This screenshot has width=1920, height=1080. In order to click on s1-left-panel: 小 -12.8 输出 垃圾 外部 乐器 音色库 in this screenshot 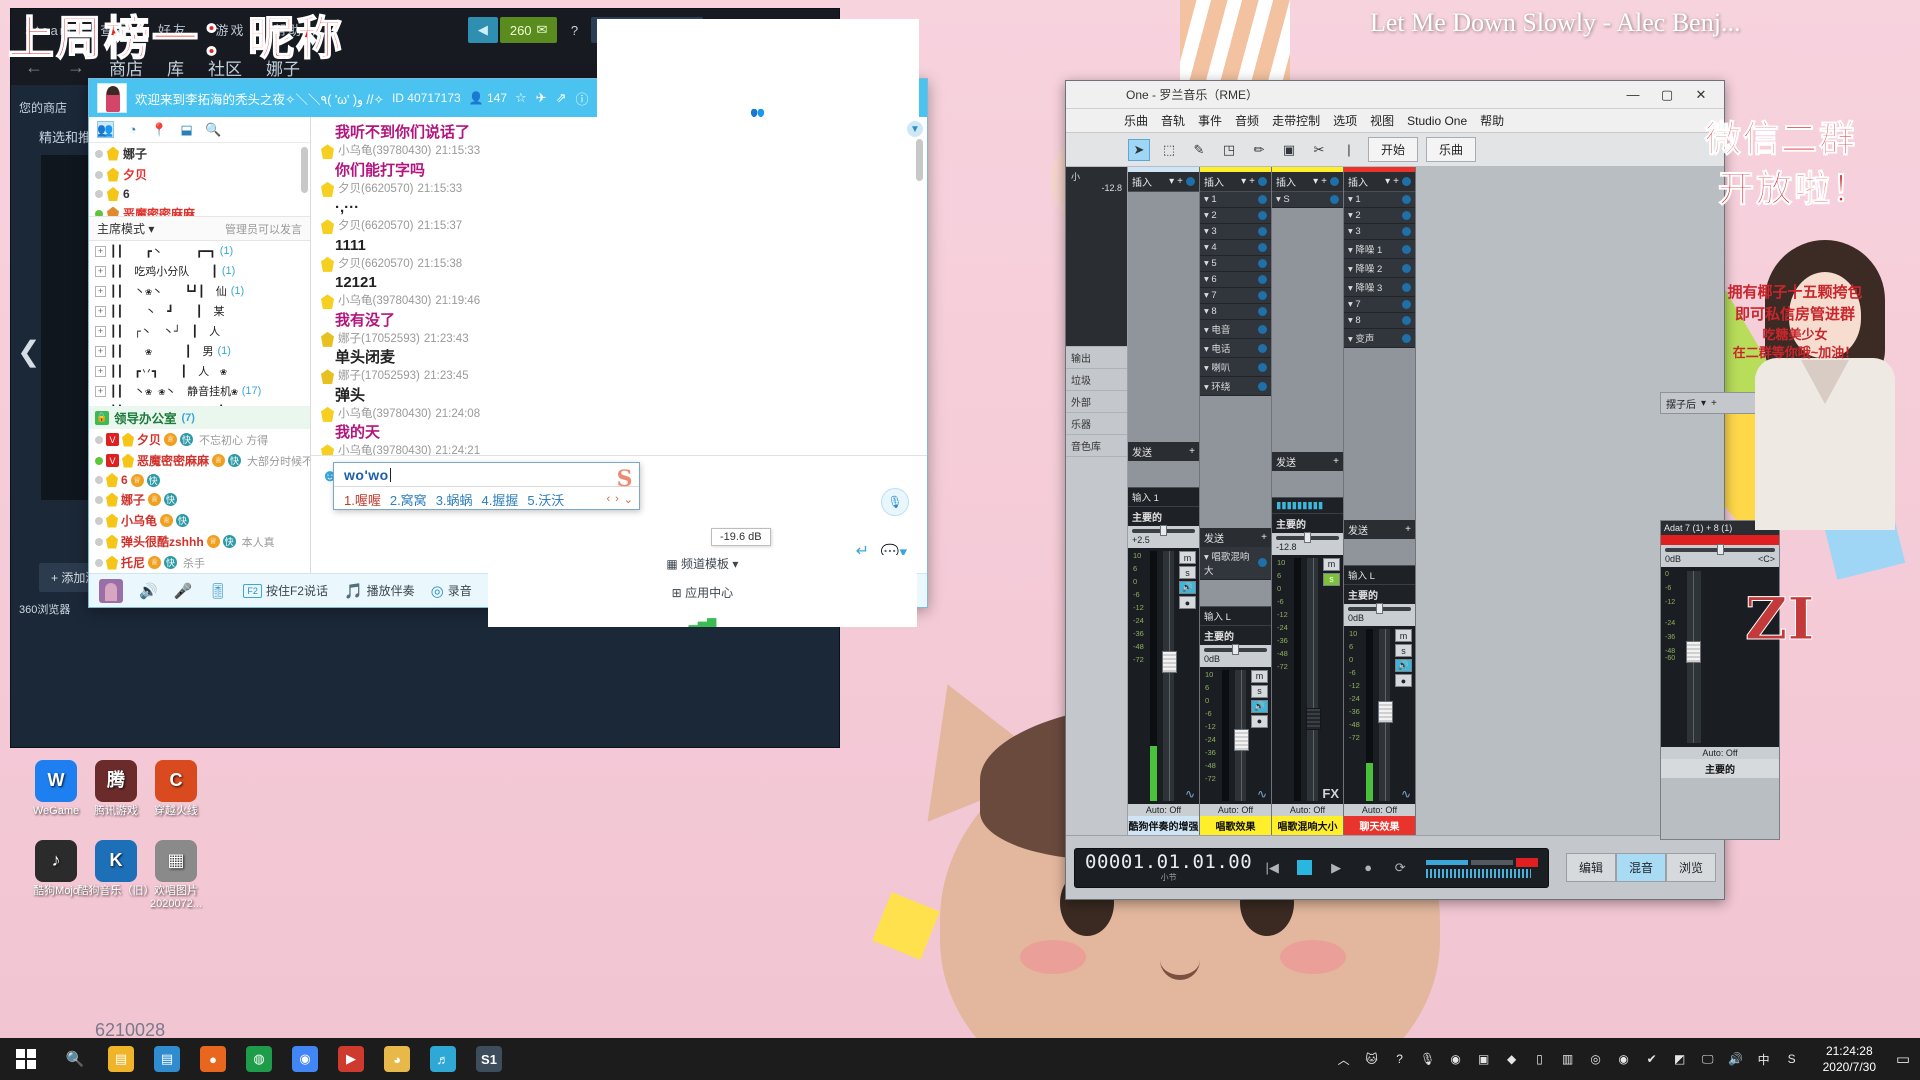, I will do `click(1097, 501)`.